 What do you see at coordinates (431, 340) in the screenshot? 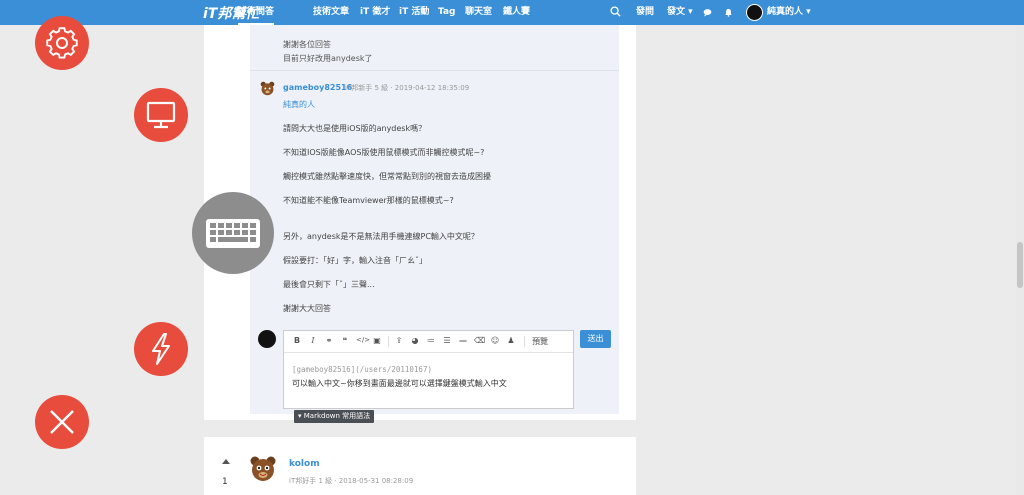
I see `ordered-list-icon: ≔` at bounding box center [431, 340].